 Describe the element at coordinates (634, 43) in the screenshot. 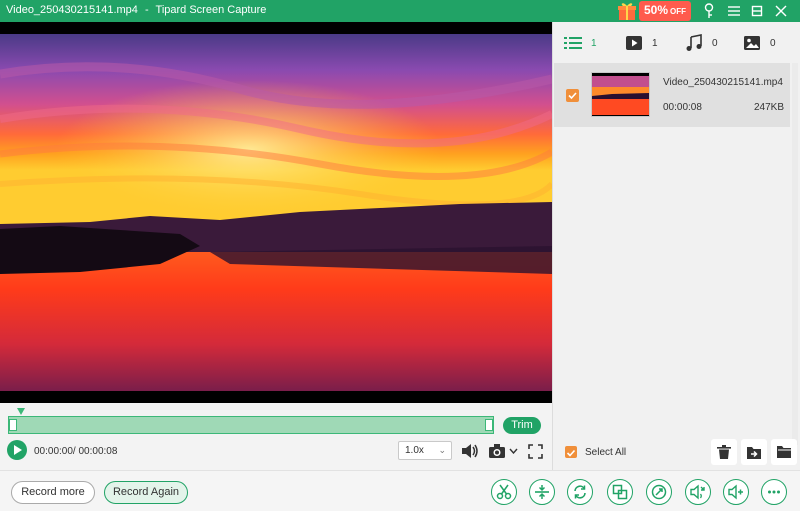

I see `video-icon` at that location.